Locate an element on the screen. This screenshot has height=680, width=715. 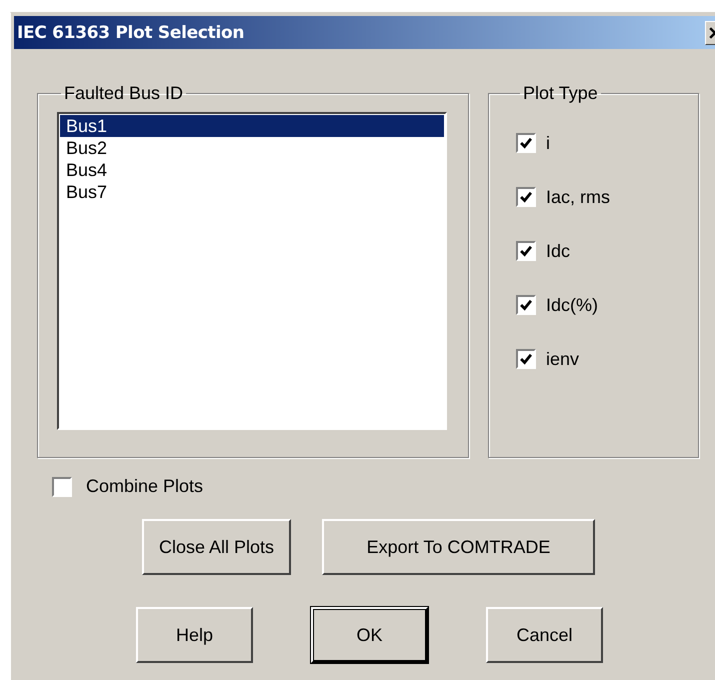
window-title: IEC 61363 Plot Selection is located at coordinates (131, 32).